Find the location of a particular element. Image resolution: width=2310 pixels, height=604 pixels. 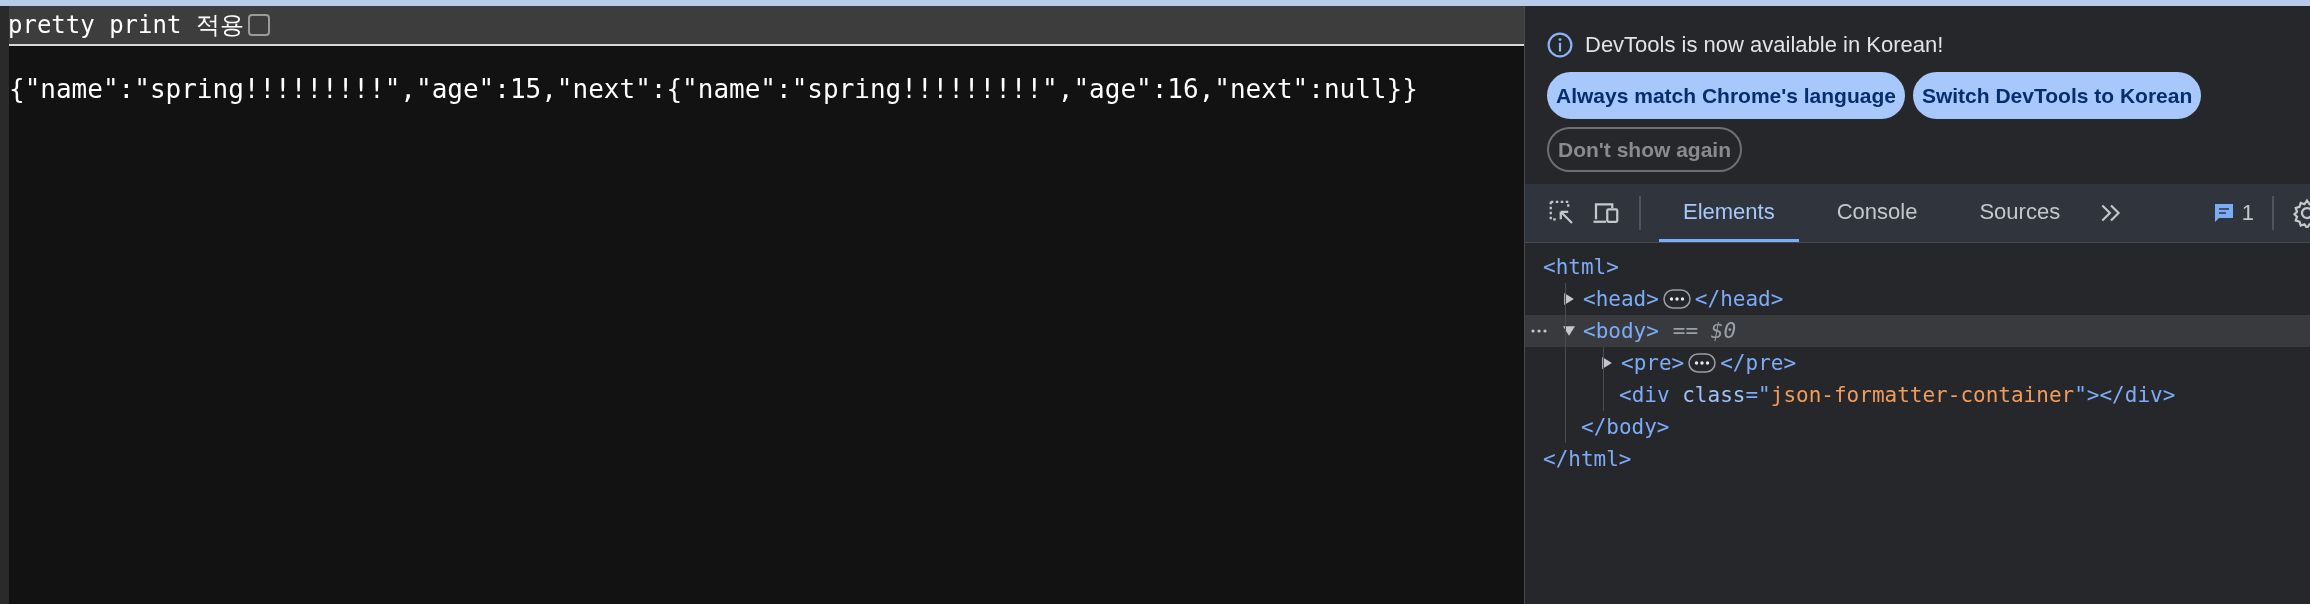

closing-tag: </head> is located at coordinates (1739, 299).